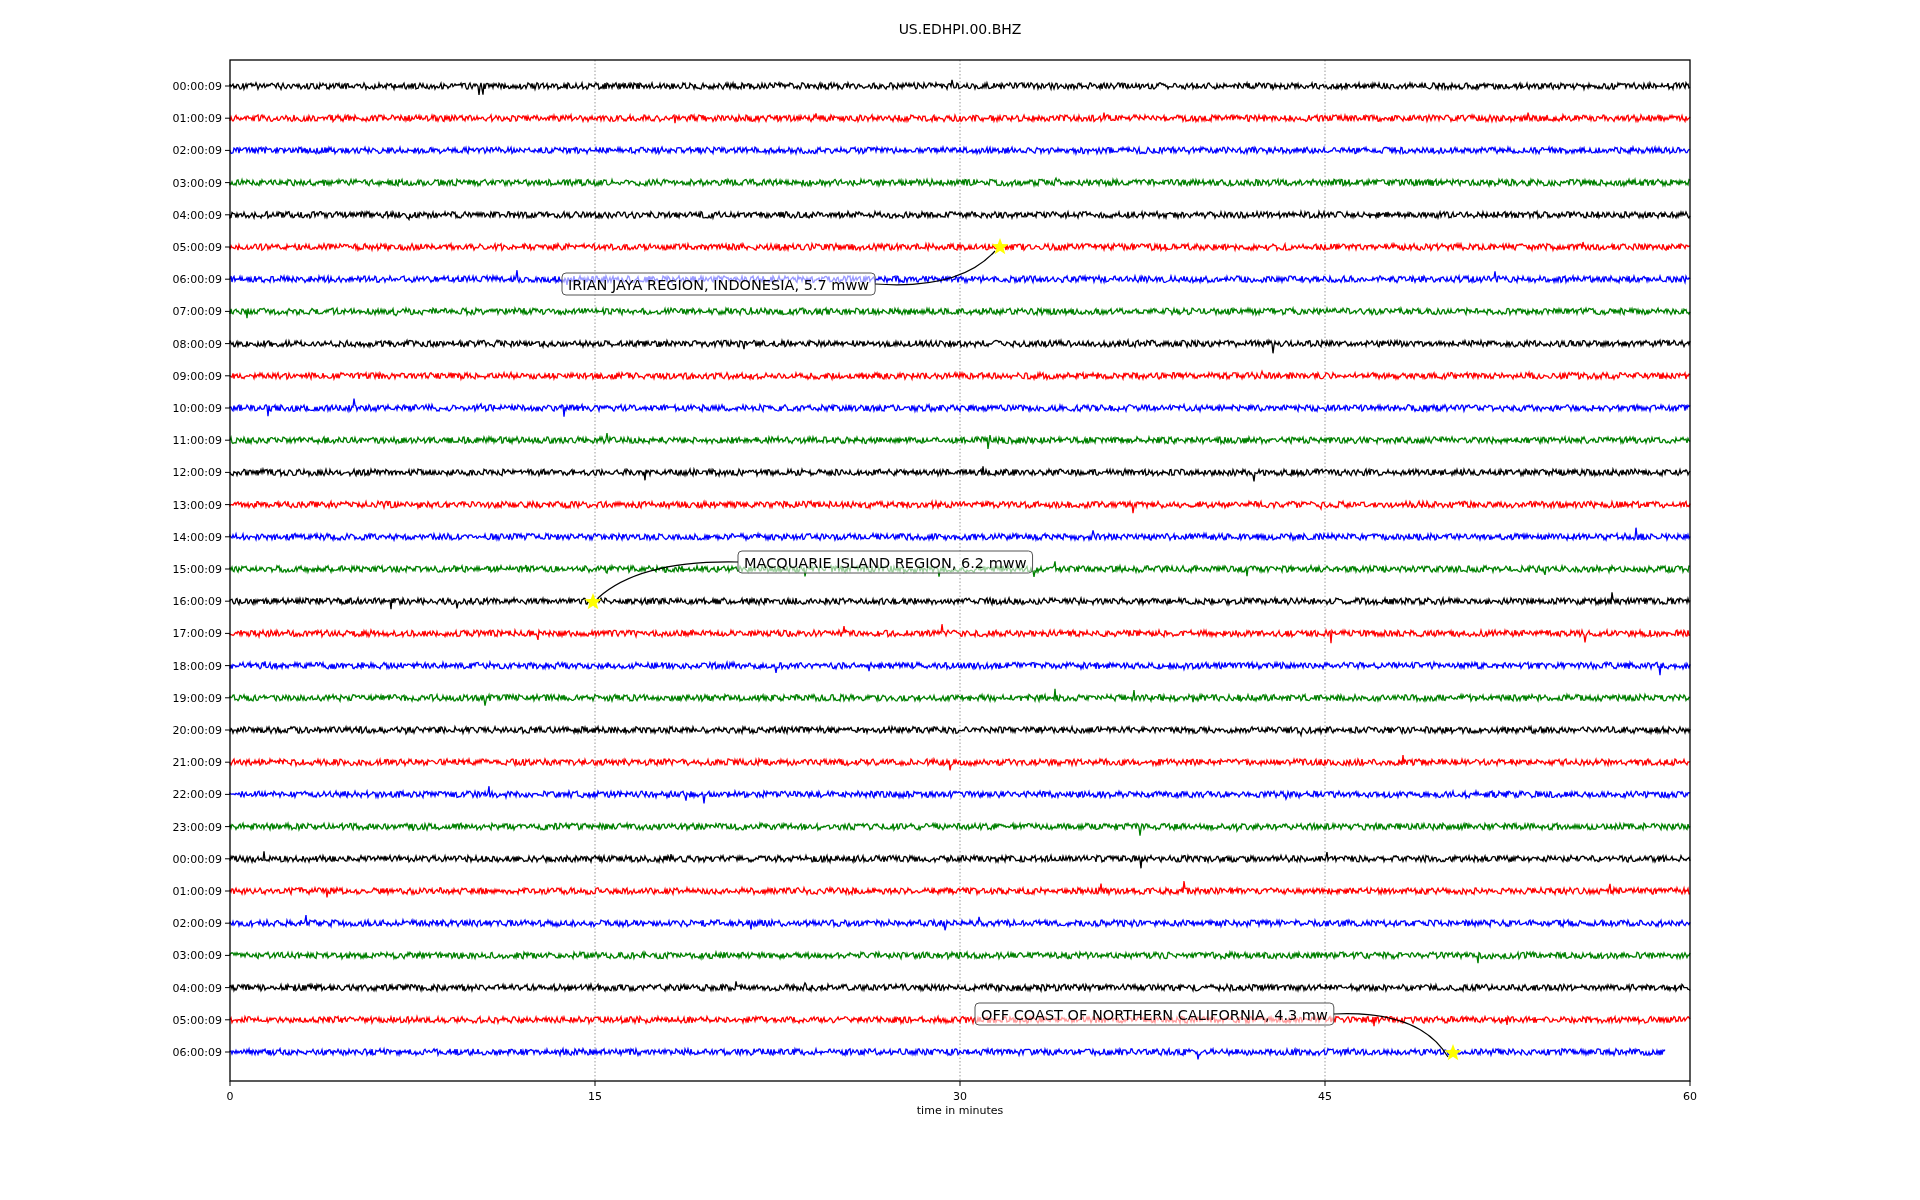  Describe the element at coordinates (197, 537) in the screenshot. I see `time-label: 14:00:09` at that location.